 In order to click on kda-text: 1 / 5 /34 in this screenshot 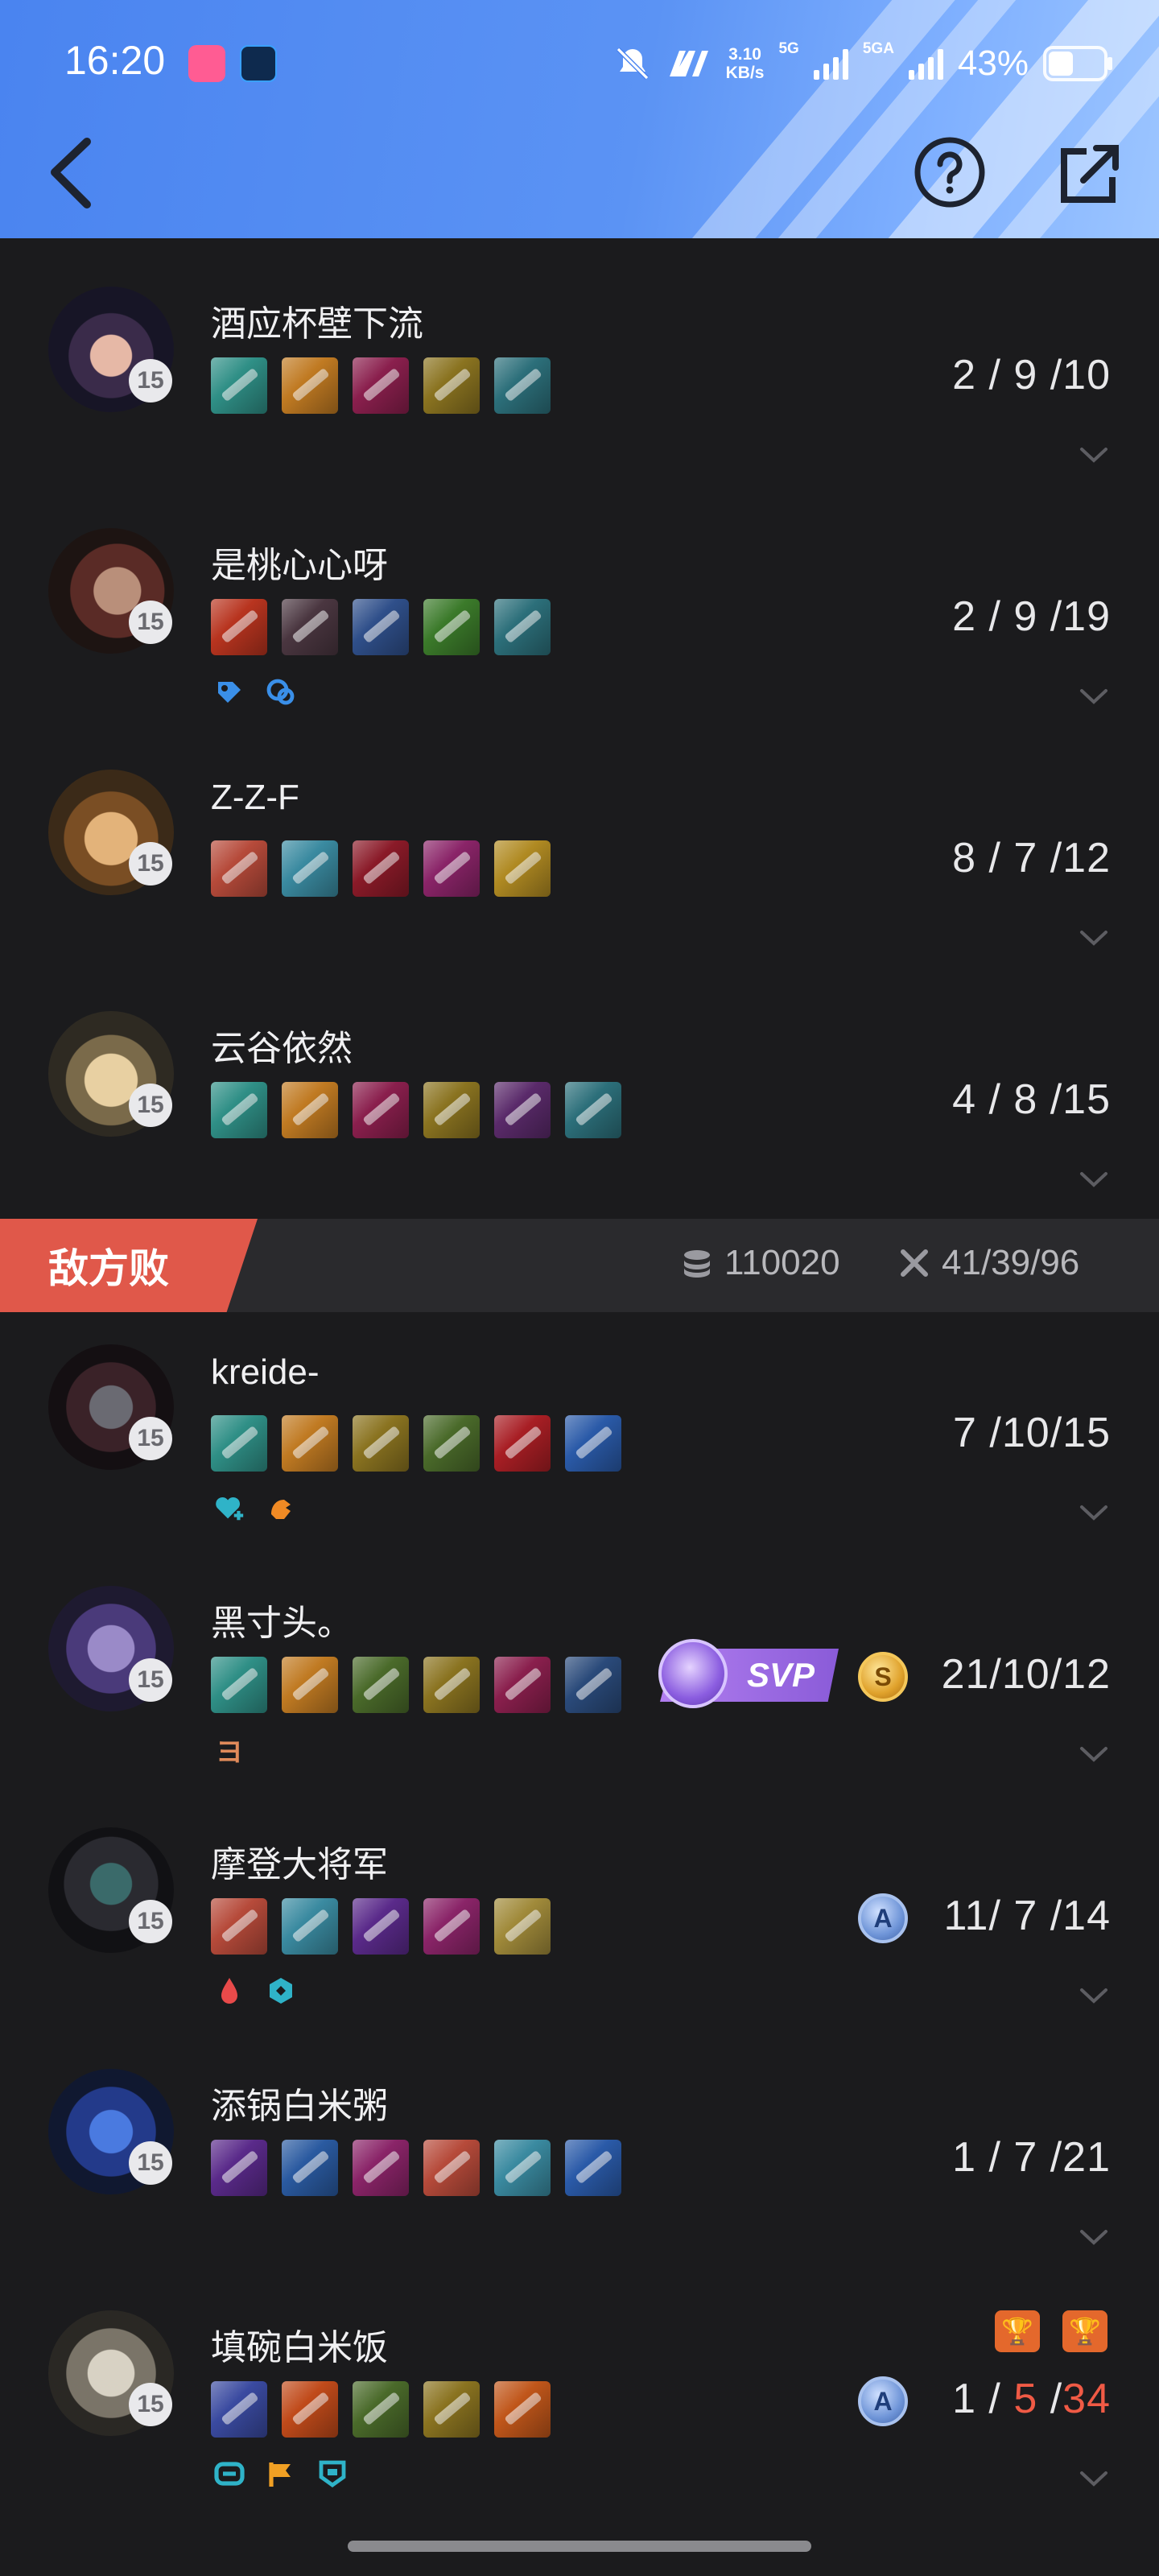, I will do `click(1031, 2399)`.